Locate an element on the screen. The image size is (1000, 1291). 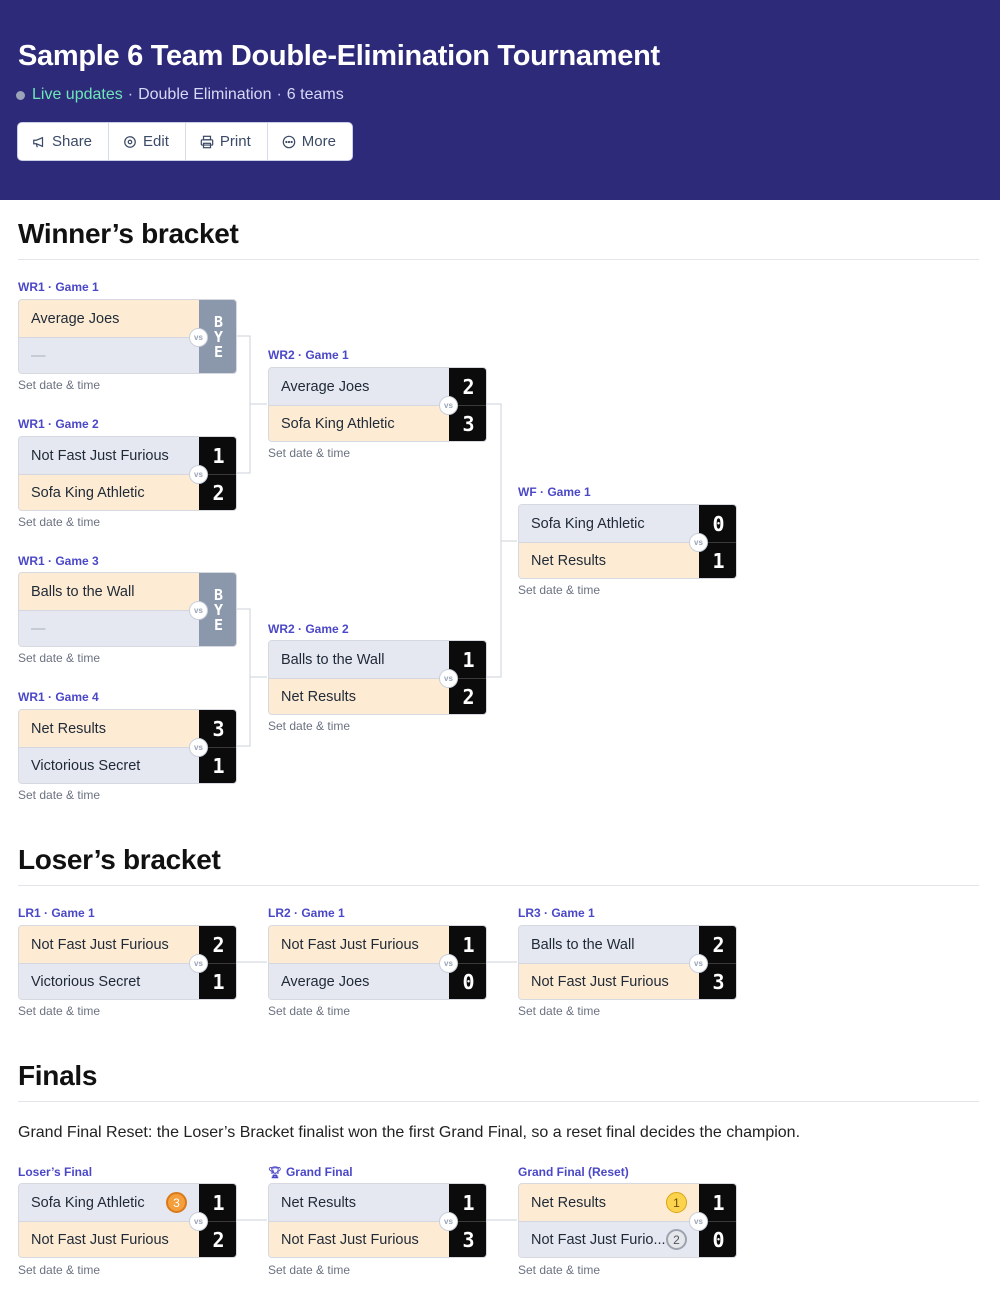
match-label: Loser’s Final is located at coordinates (55, 1172).